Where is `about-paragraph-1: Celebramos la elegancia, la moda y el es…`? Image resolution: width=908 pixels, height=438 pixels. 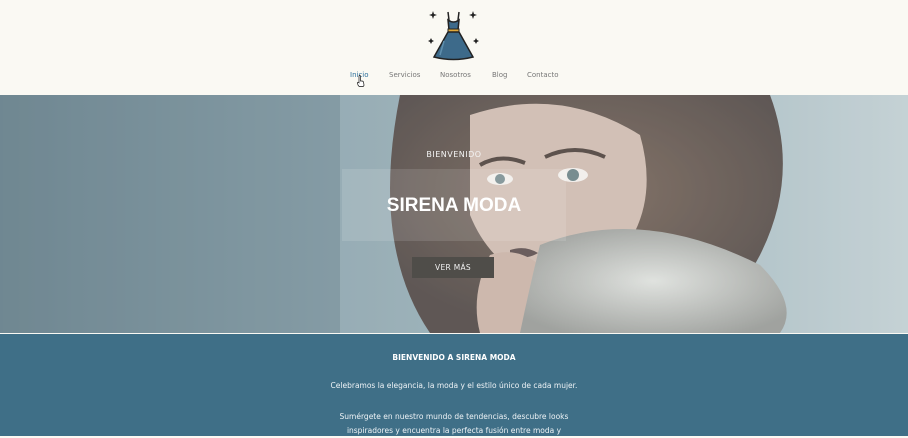
about-paragraph-1: Celebramos la elegancia, la moda y el es… is located at coordinates (454, 385).